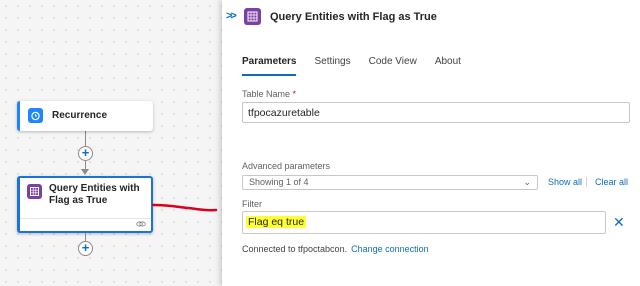 This screenshot has height=286, width=640. I want to click on required-marker: *, so click(294, 94).